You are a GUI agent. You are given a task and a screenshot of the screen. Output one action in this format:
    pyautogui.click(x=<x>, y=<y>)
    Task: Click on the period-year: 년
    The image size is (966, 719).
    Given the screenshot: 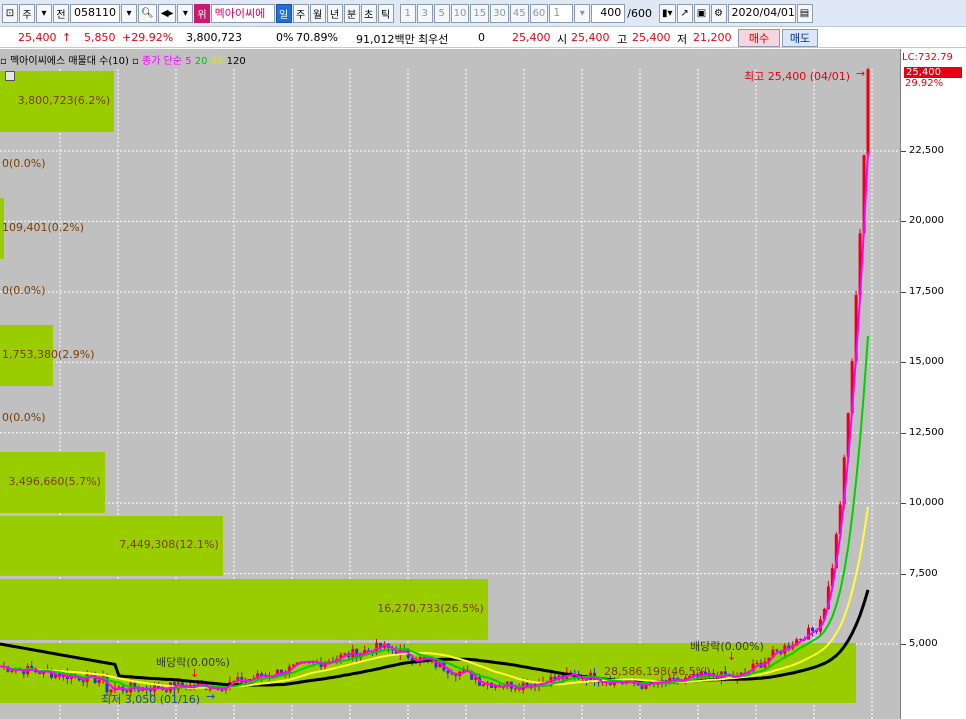 What is the action you would take?
    pyautogui.click(x=334, y=13)
    